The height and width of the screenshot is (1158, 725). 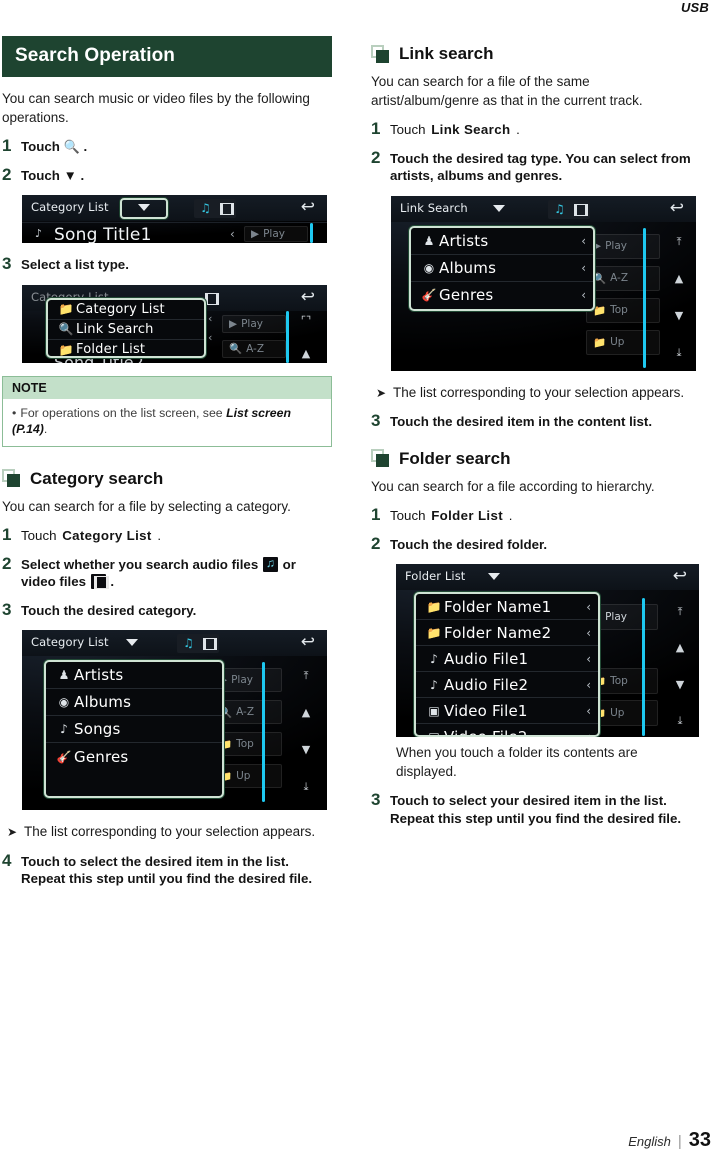 What do you see at coordinates (502, 241) in the screenshot?
I see `dropdown-item-artists: ♟ Artists ‹` at bounding box center [502, 241].